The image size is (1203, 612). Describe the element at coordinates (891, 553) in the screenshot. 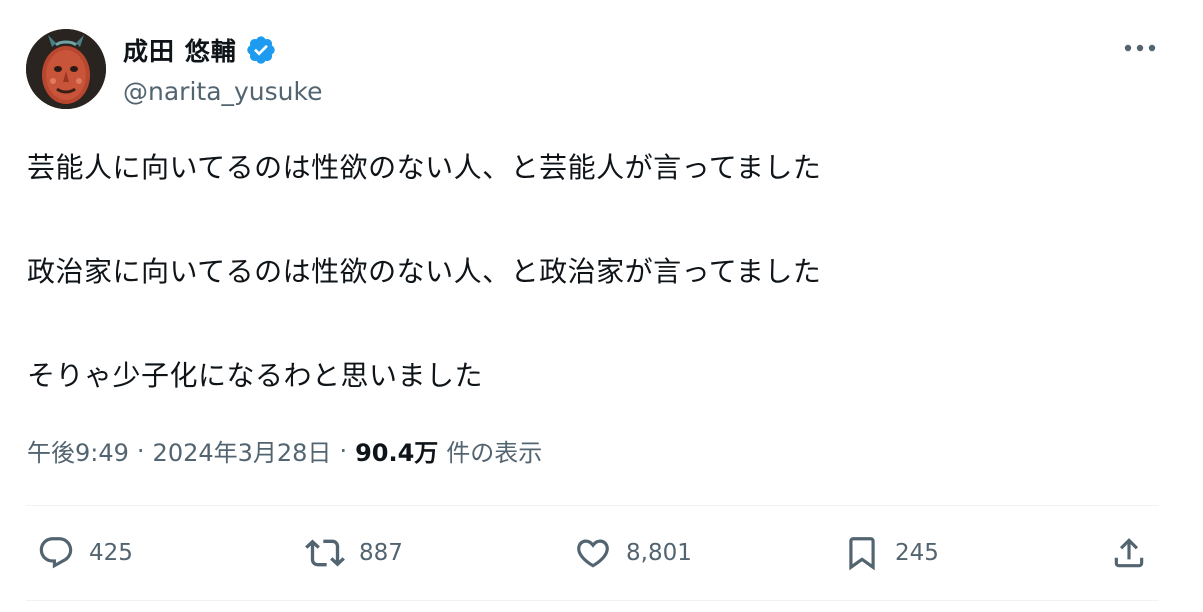

I see `bookmark-button: 245` at that location.